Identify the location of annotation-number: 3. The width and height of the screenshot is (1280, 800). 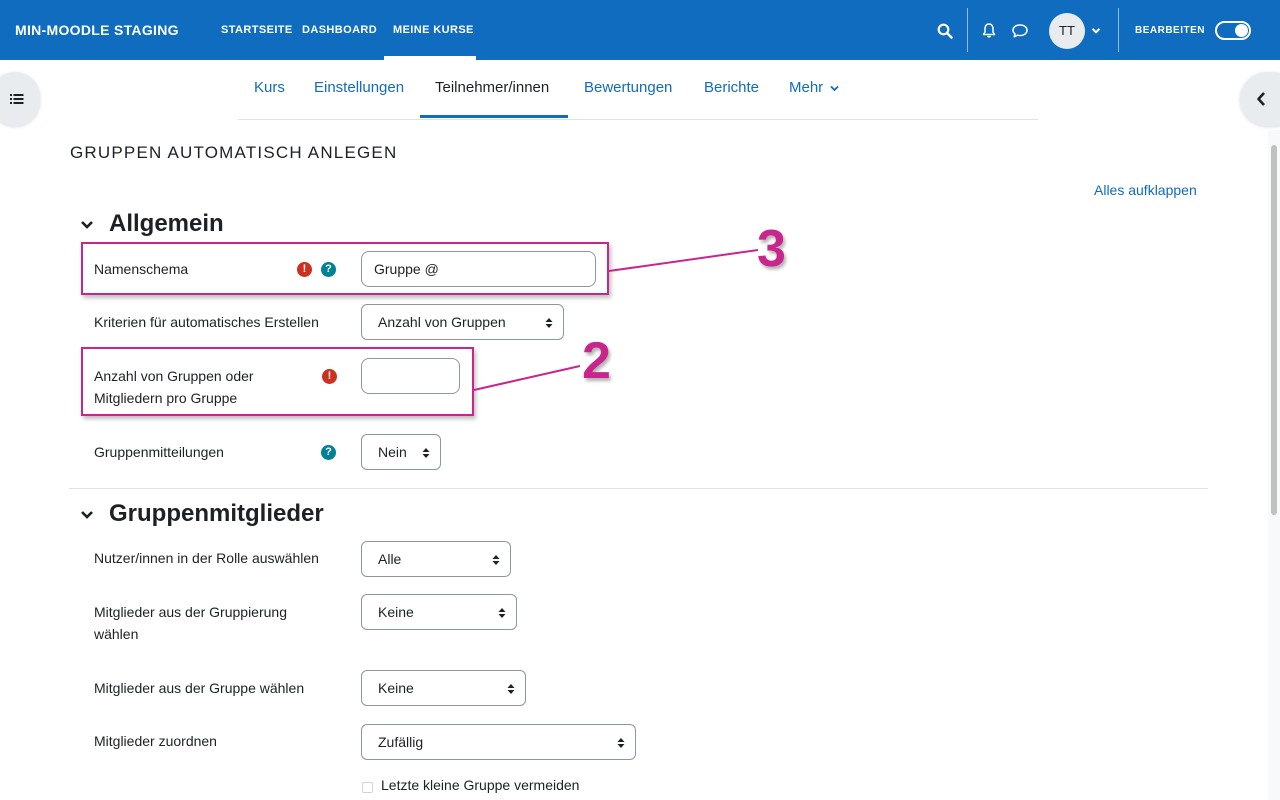
(771, 249).